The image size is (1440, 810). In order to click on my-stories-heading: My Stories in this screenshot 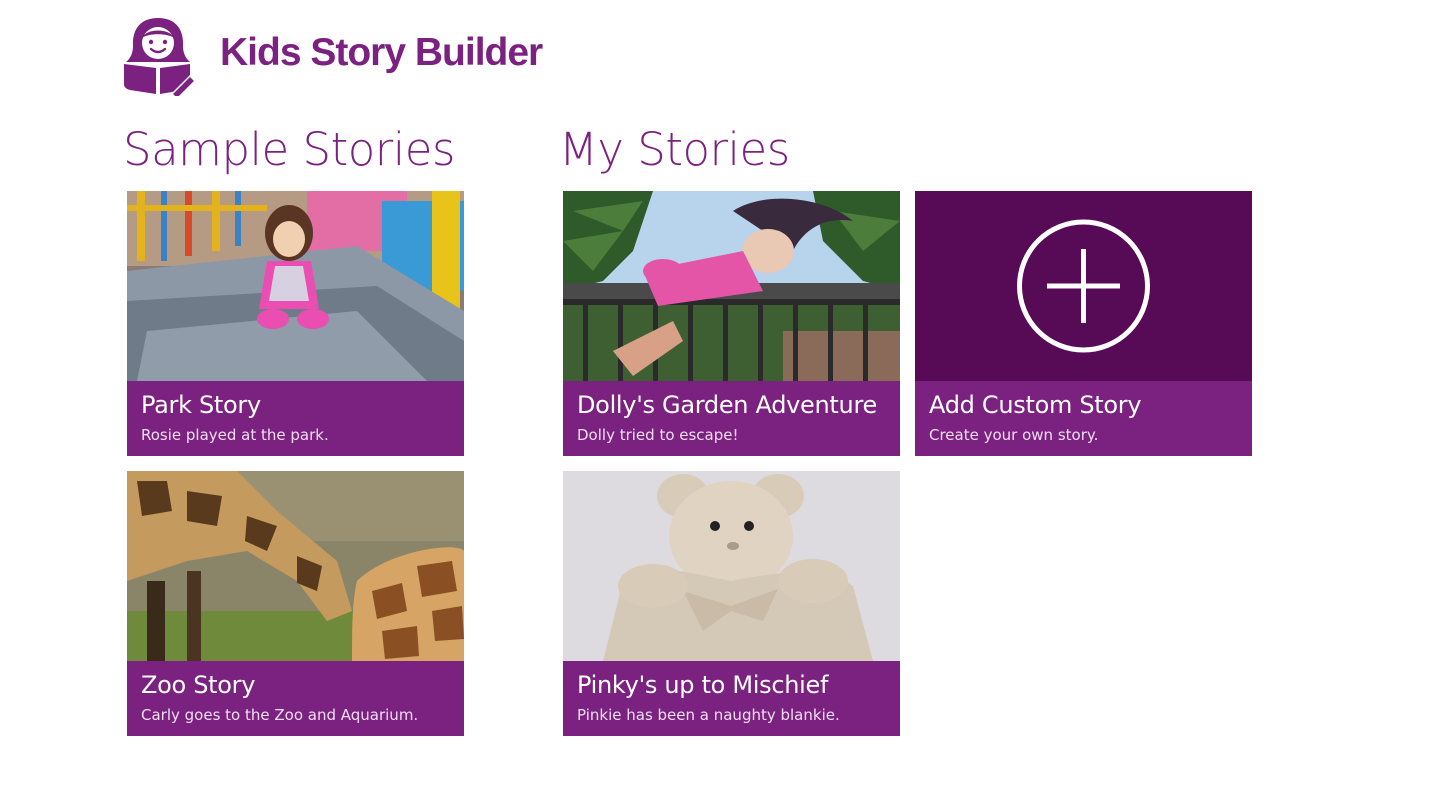, I will do `click(674, 149)`.